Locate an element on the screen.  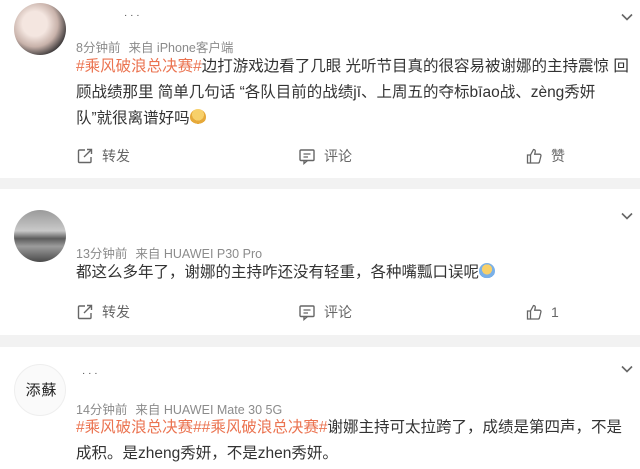
post-time: 13分钟前 is located at coordinates (102, 254).